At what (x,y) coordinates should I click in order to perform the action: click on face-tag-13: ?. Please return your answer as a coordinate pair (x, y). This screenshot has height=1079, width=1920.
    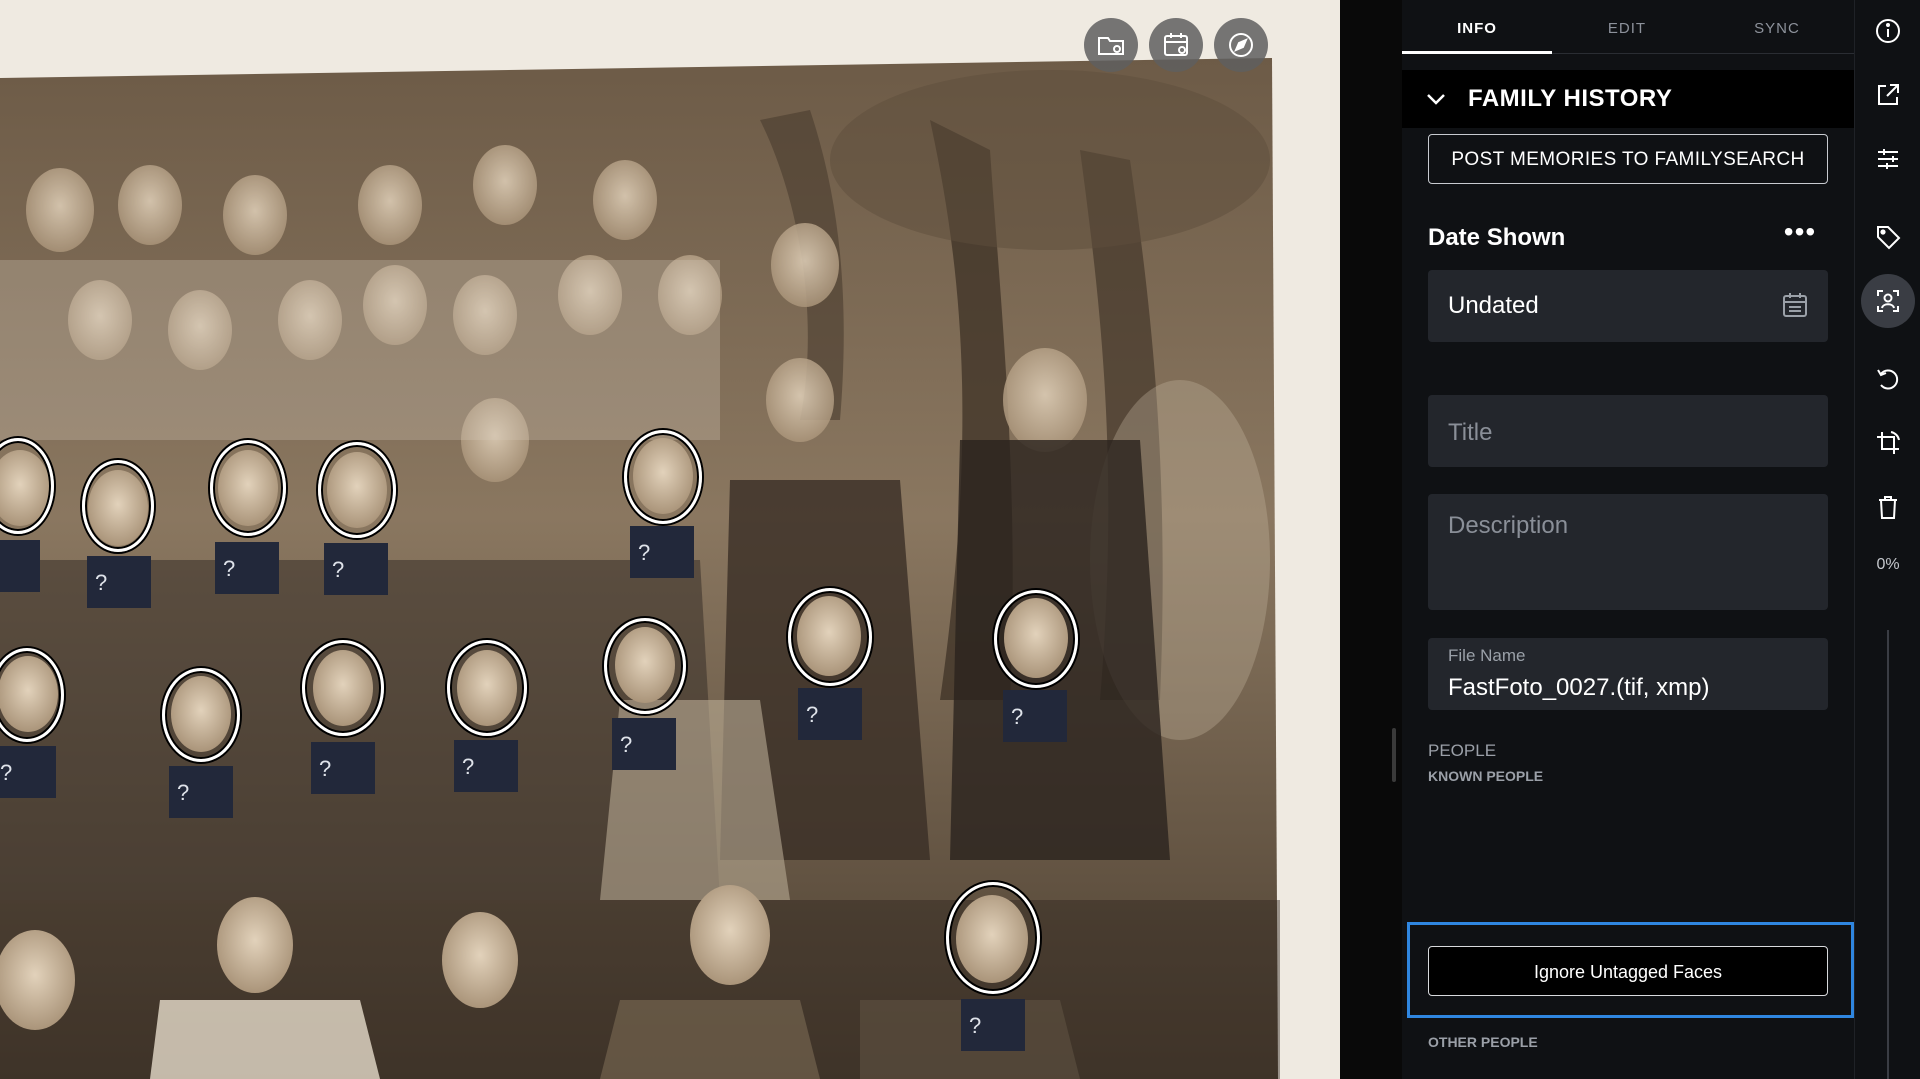
    Looking at the image, I should click on (993, 1025).